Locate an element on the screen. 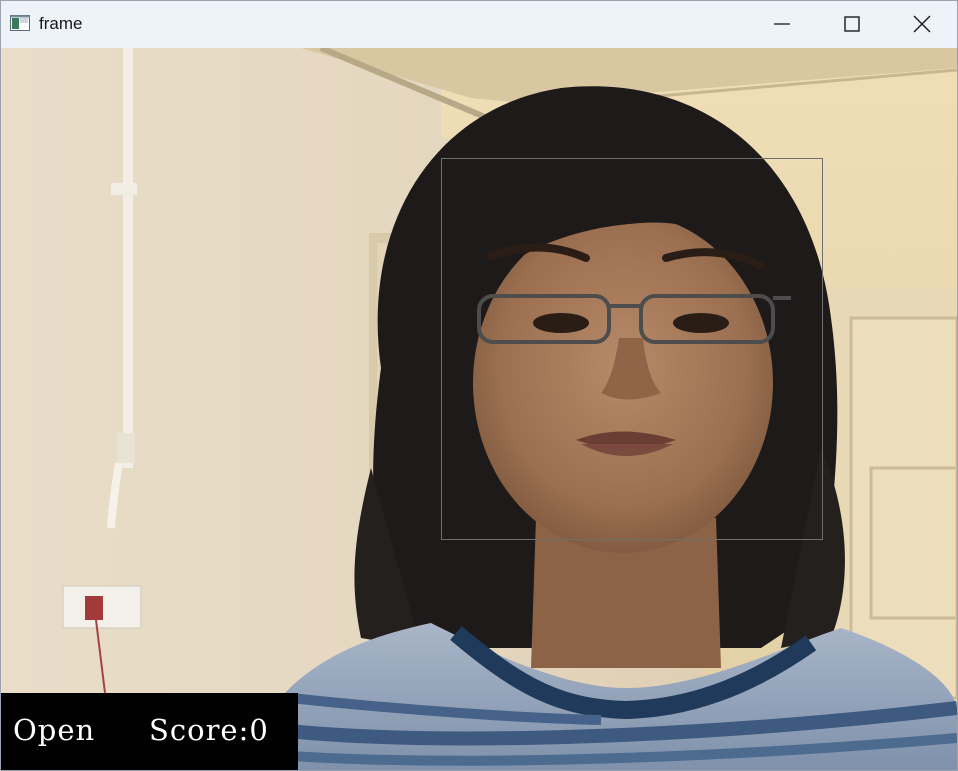 The width and height of the screenshot is (958, 771). title-bar: frame is located at coordinates (479, 24).